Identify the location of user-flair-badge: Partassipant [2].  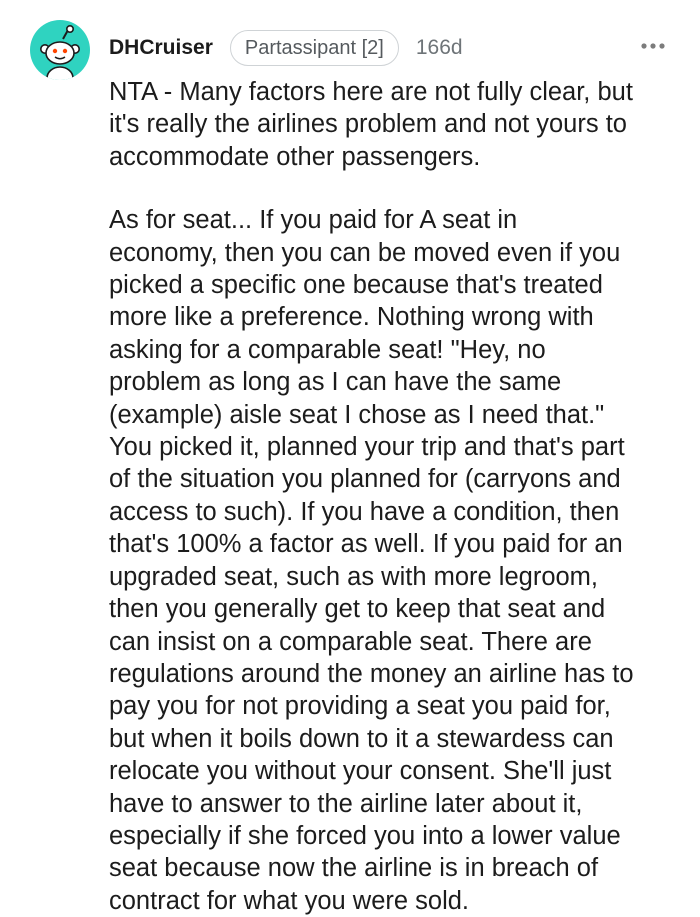
(314, 48).